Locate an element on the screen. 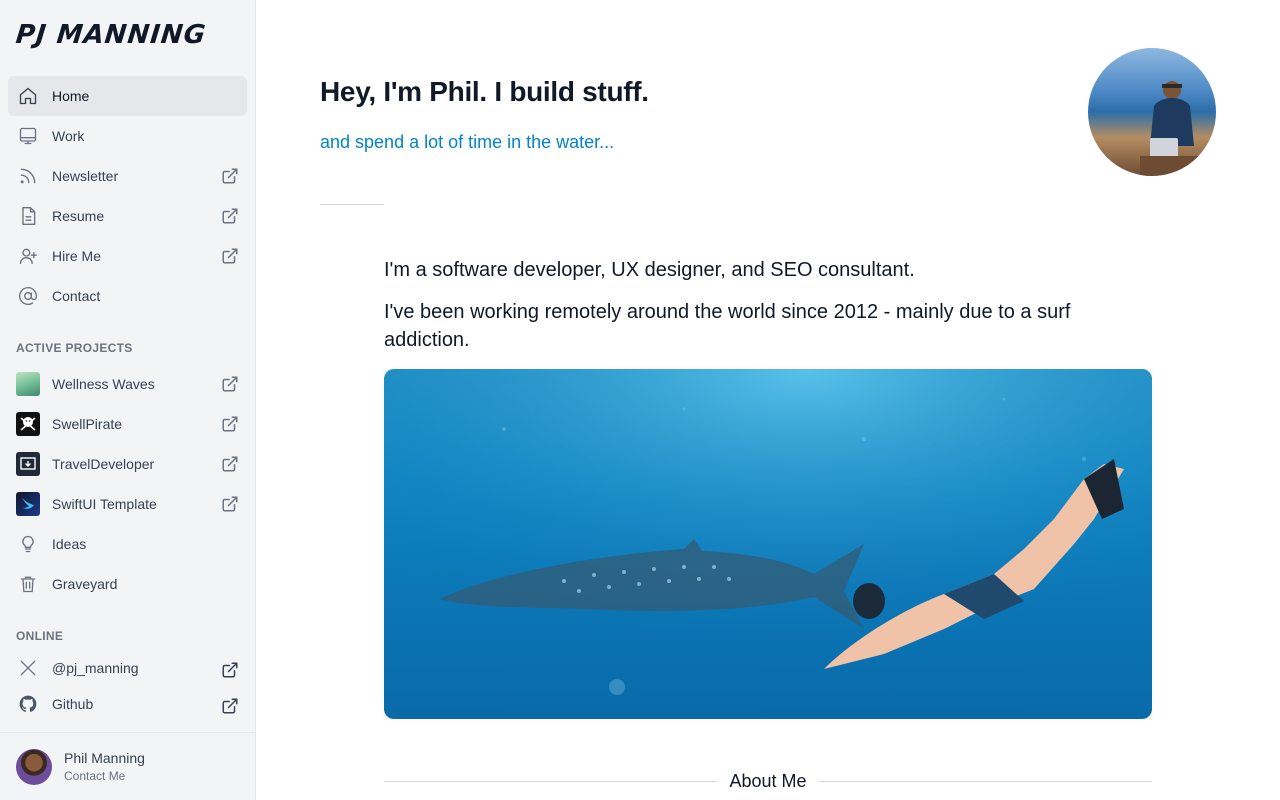  nav-label: Home is located at coordinates (71, 96).